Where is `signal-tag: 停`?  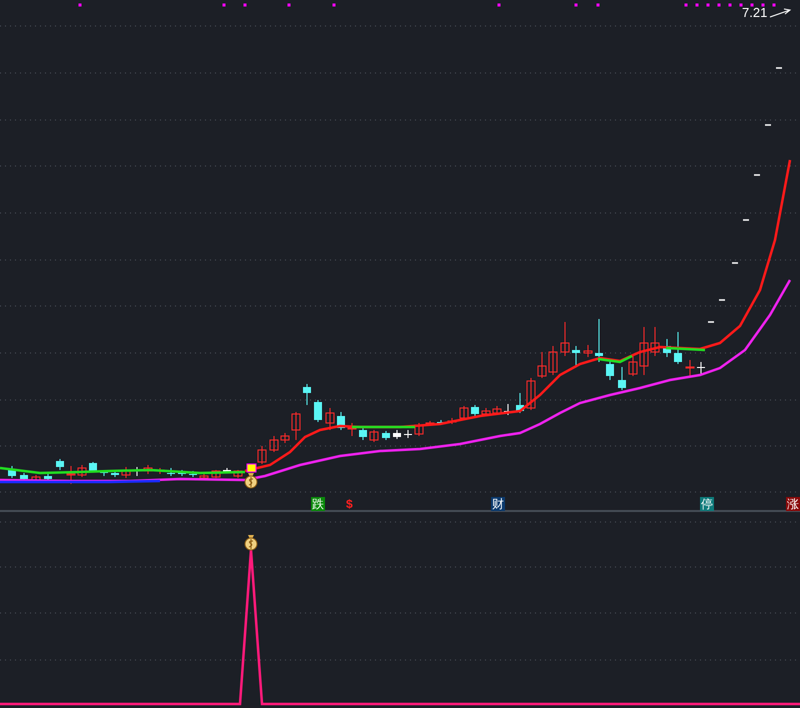 signal-tag: 停 is located at coordinates (707, 504).